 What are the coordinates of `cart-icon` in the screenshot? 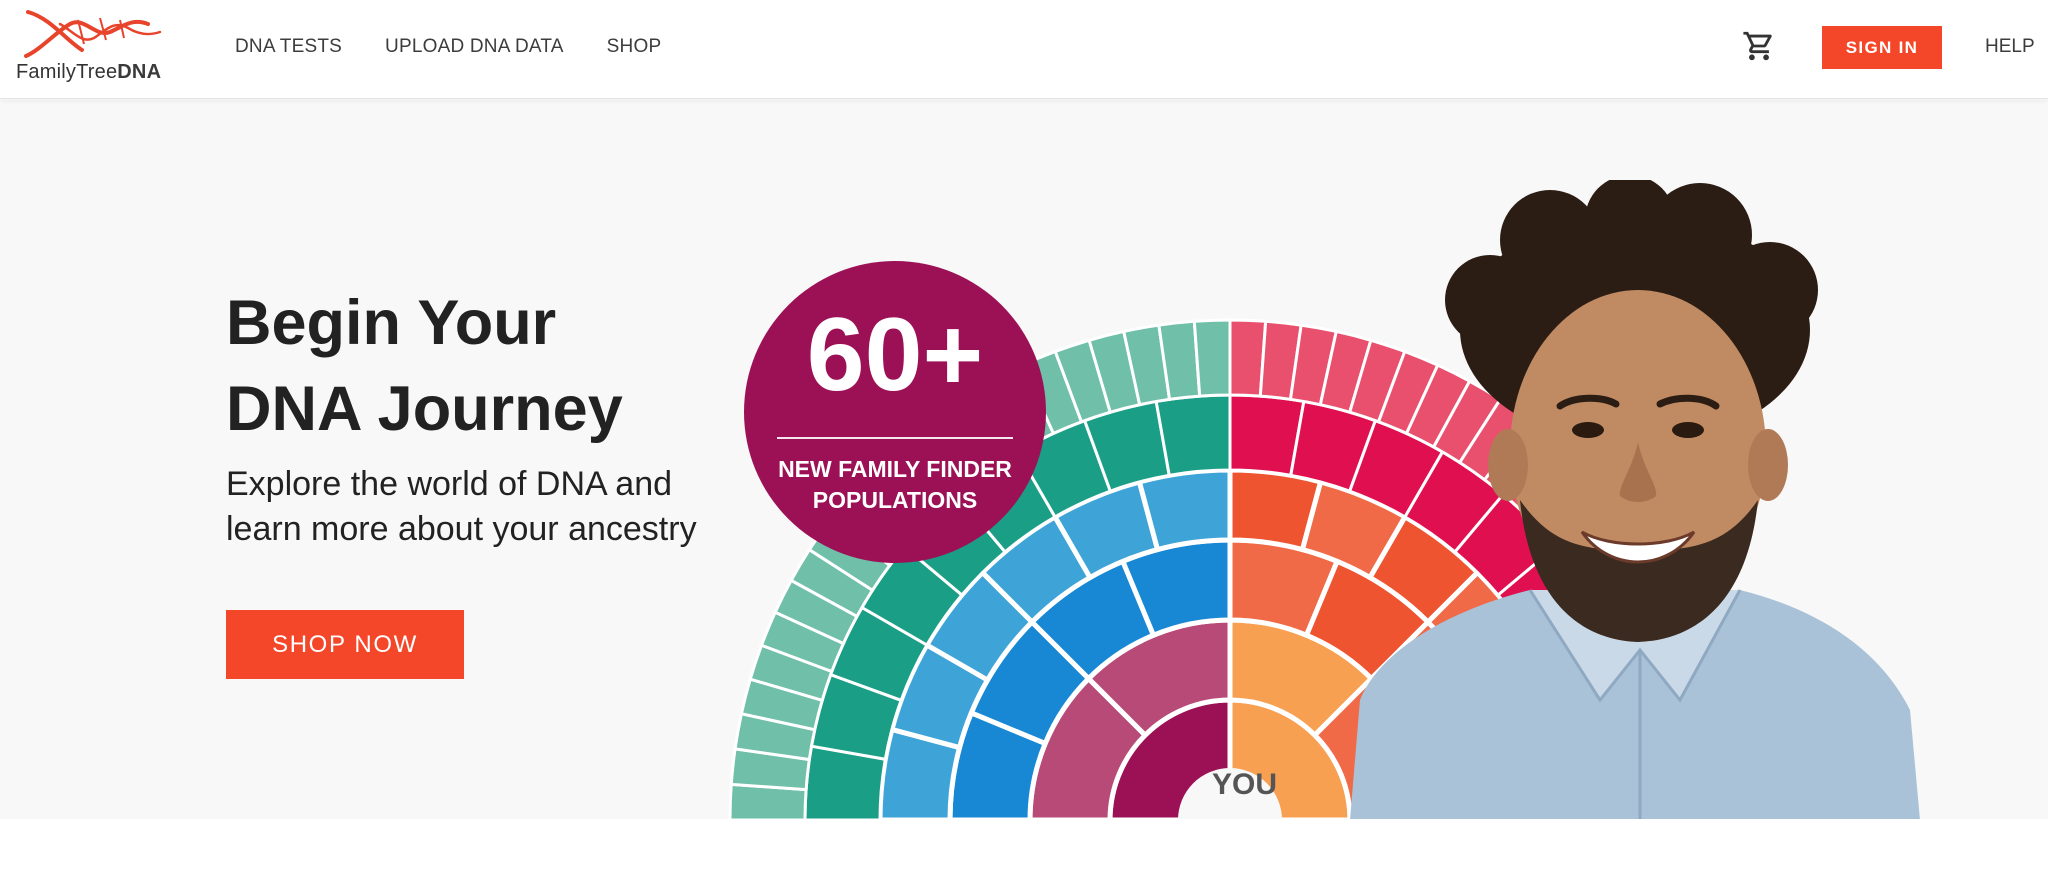 It's located at (1759, 46).